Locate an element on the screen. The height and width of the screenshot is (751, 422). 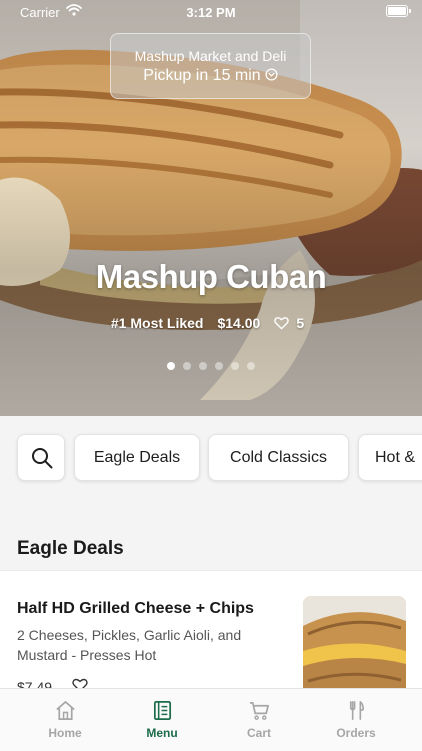
featured-badge: #1 Most Liked is located at coordinates (157, 323).